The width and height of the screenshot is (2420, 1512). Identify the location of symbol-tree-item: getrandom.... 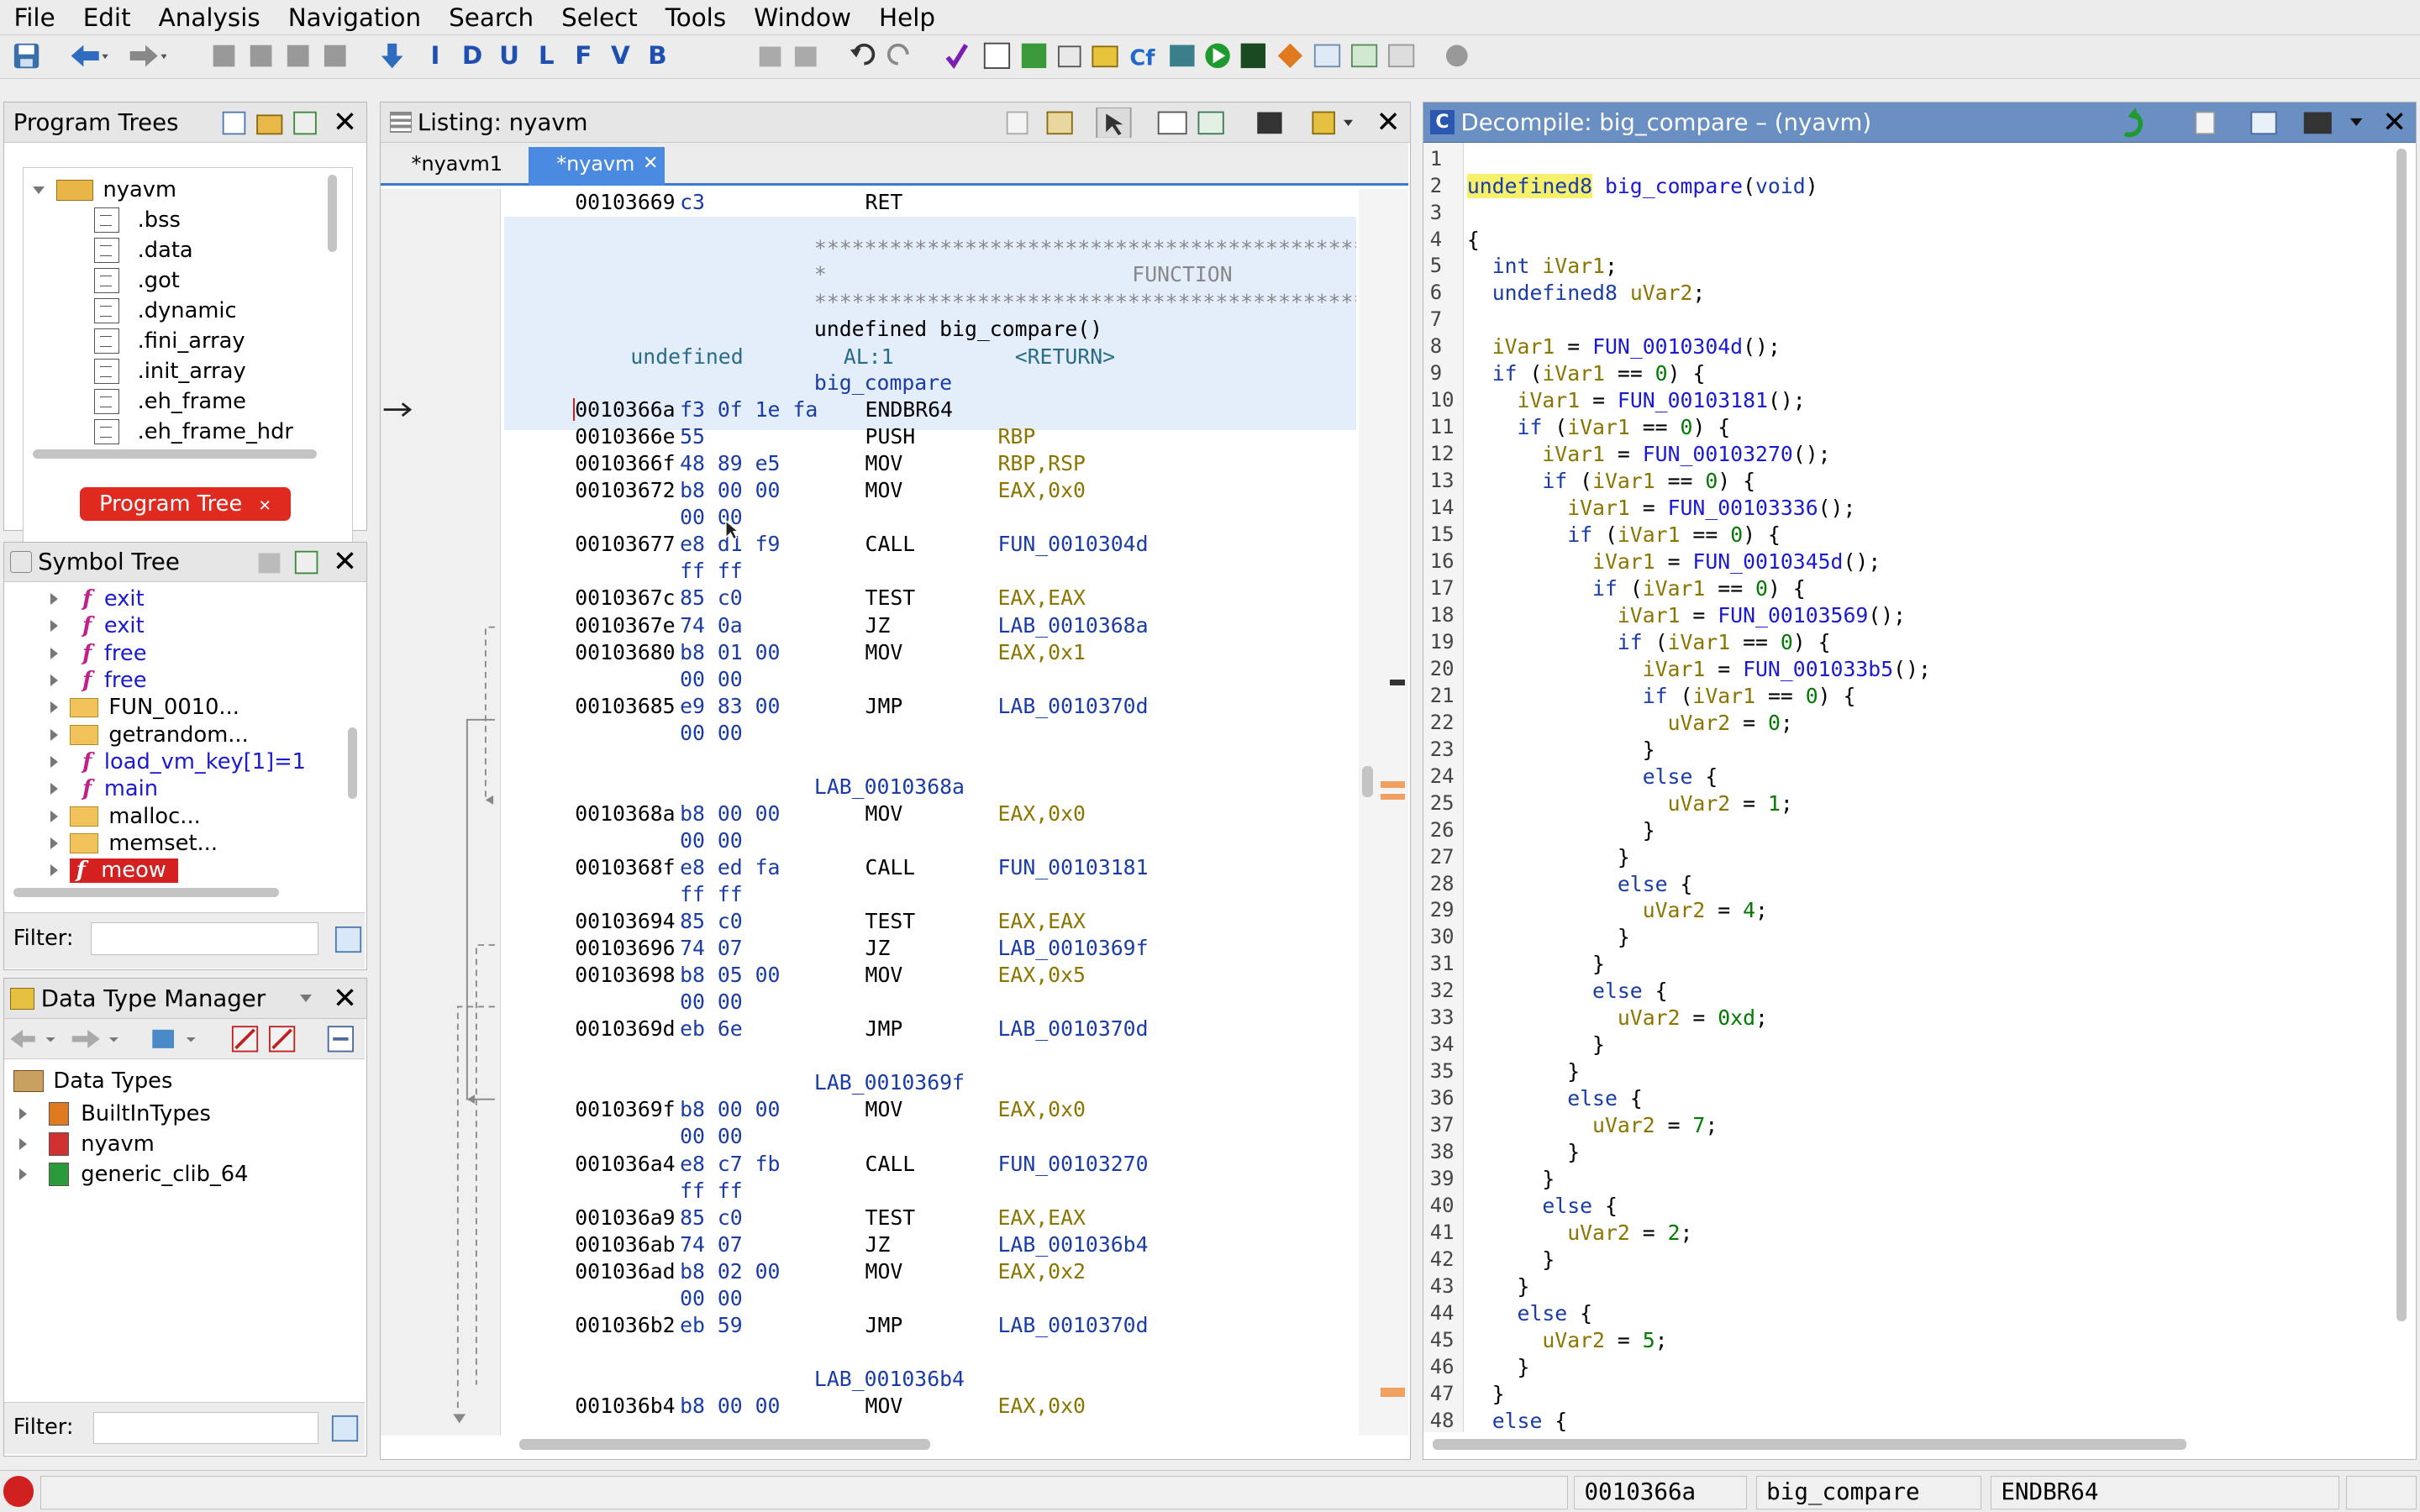
(149, 735).